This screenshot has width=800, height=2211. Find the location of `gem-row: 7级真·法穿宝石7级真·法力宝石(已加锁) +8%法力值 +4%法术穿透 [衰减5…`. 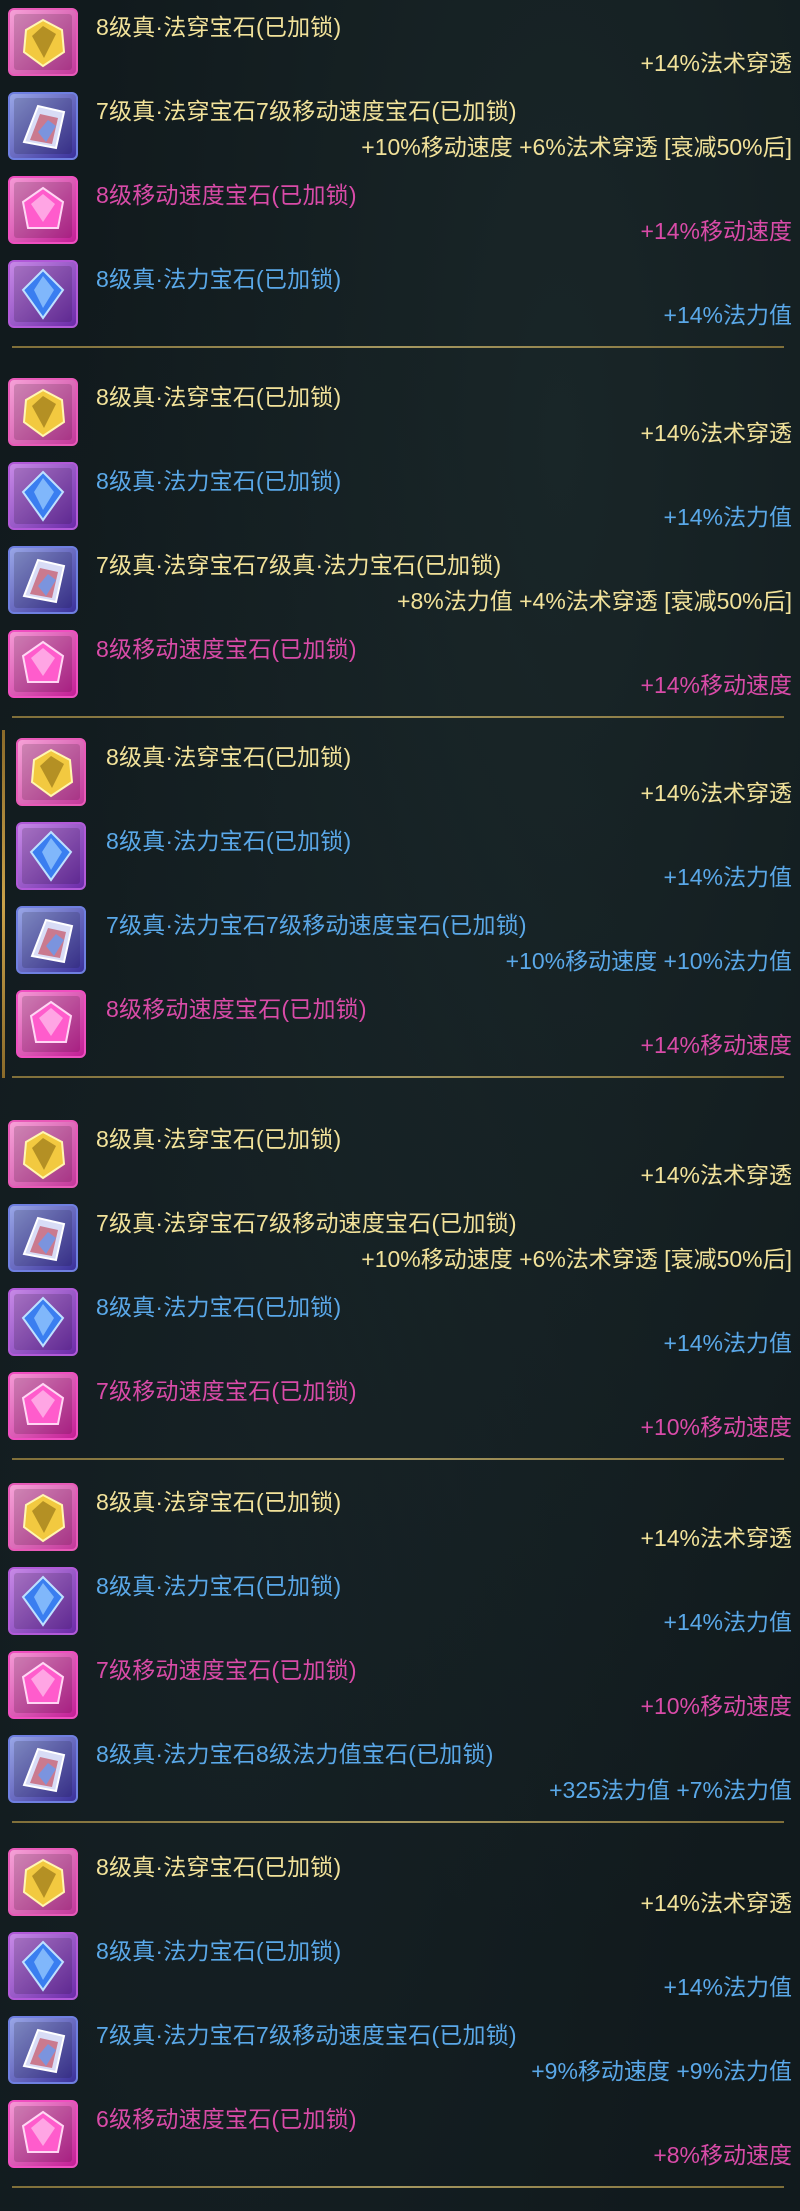

gem-row: 7级真·法穿宝石7级真·法力宝石(已加锁) +8%法力值 +4%法术穿透 [衰减5… is located at coordinates (400, 580).